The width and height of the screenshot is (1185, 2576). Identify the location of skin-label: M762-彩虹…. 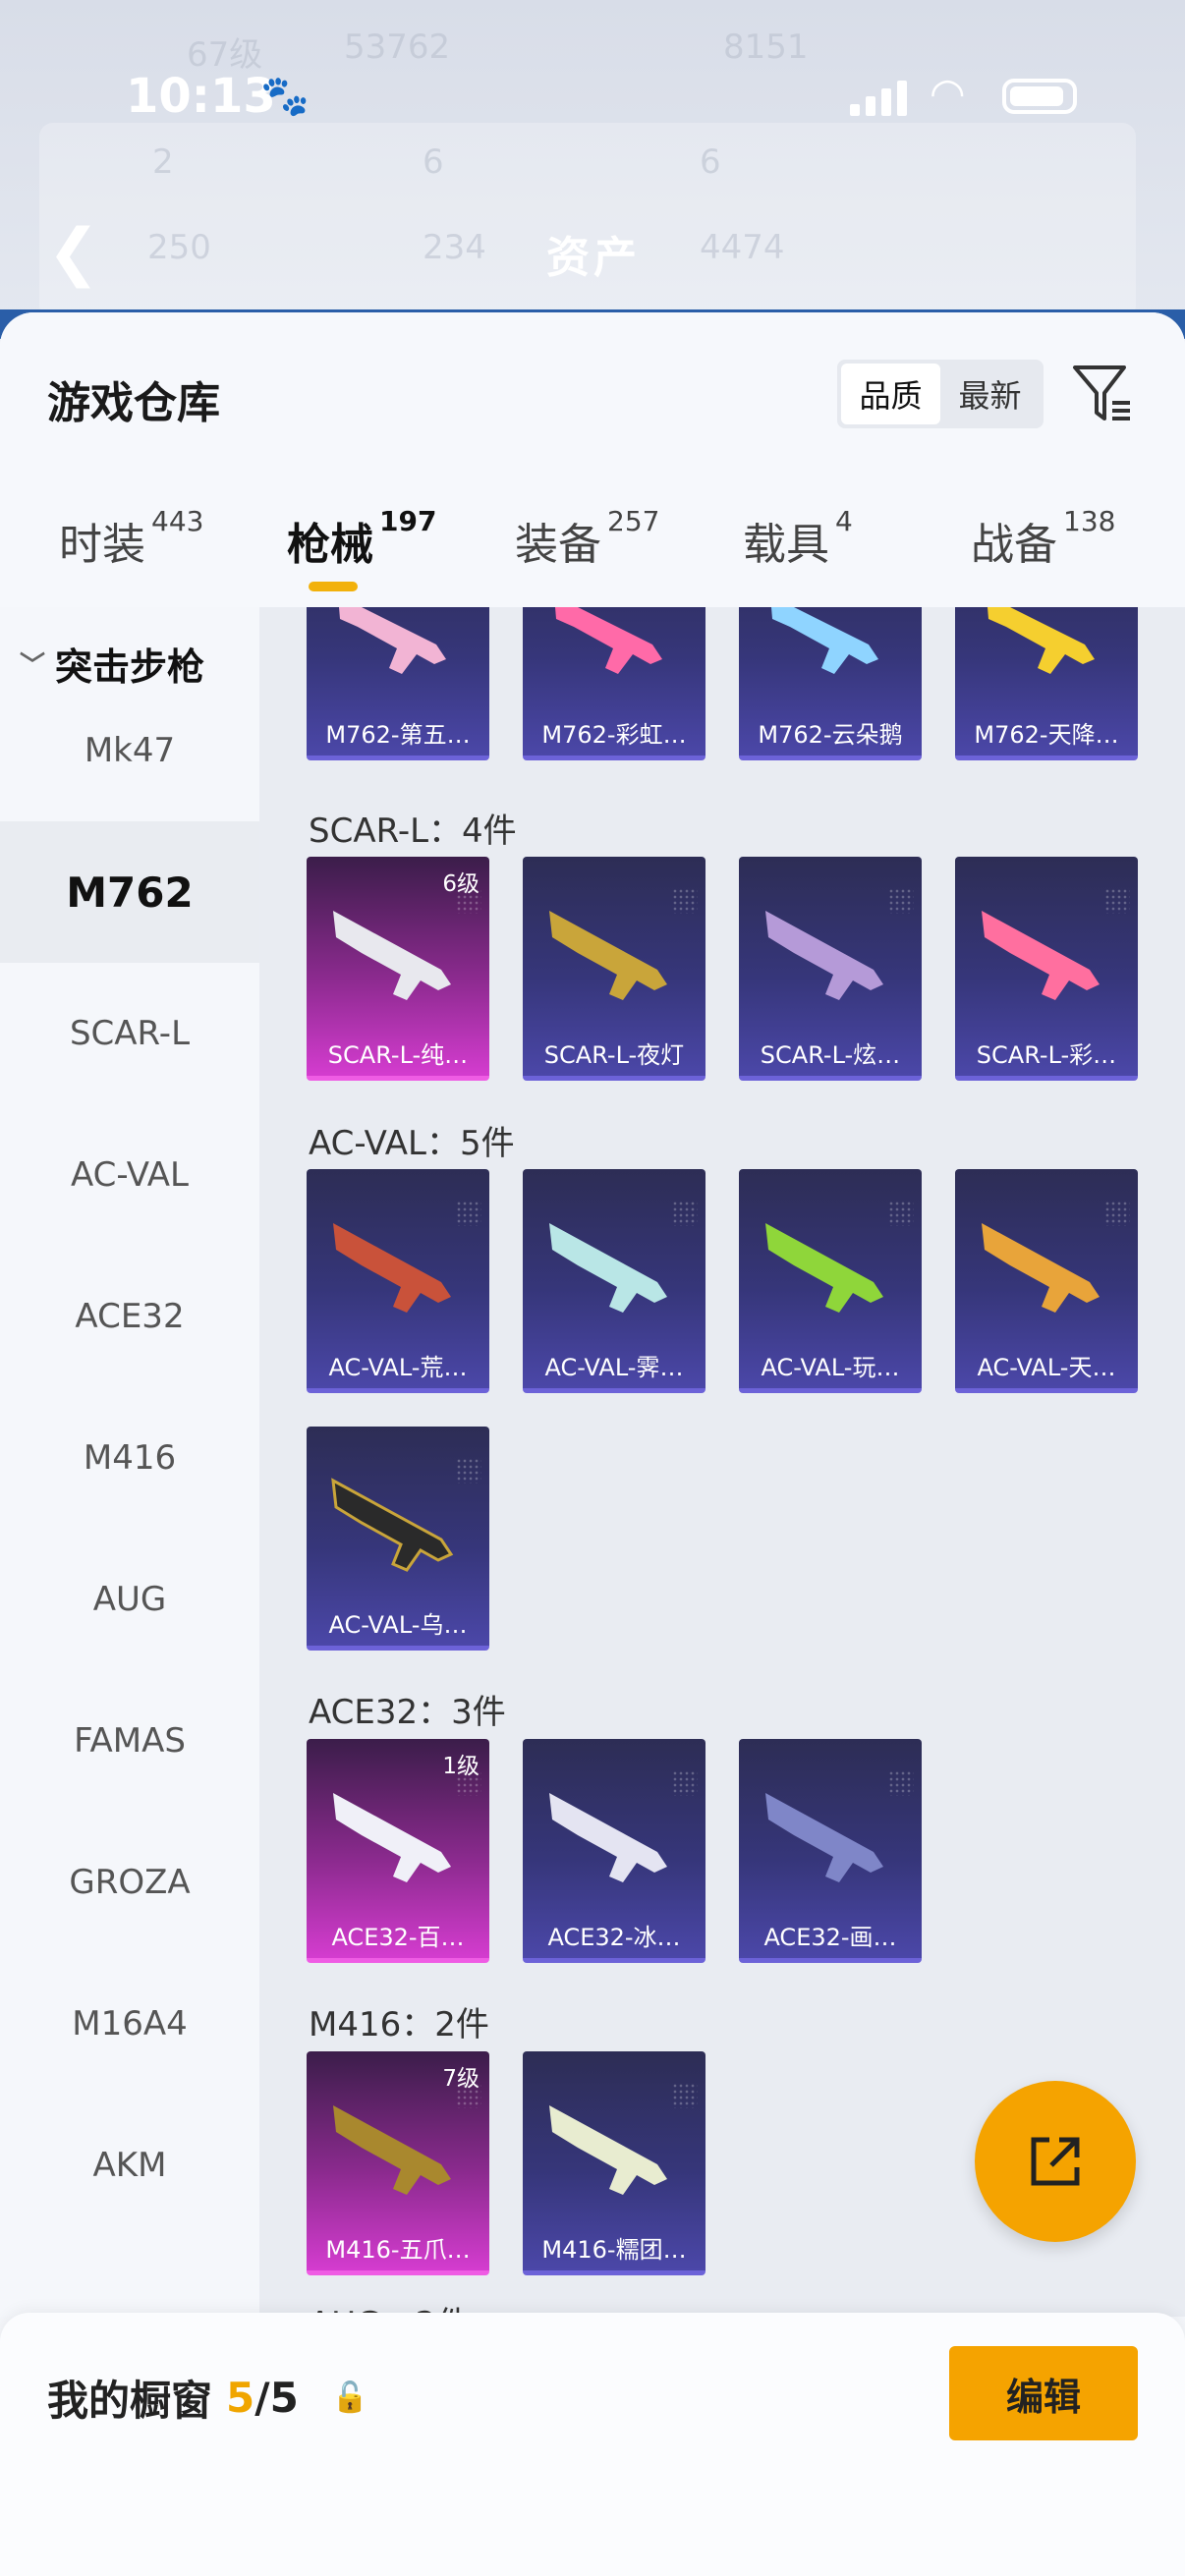
(614, 735).